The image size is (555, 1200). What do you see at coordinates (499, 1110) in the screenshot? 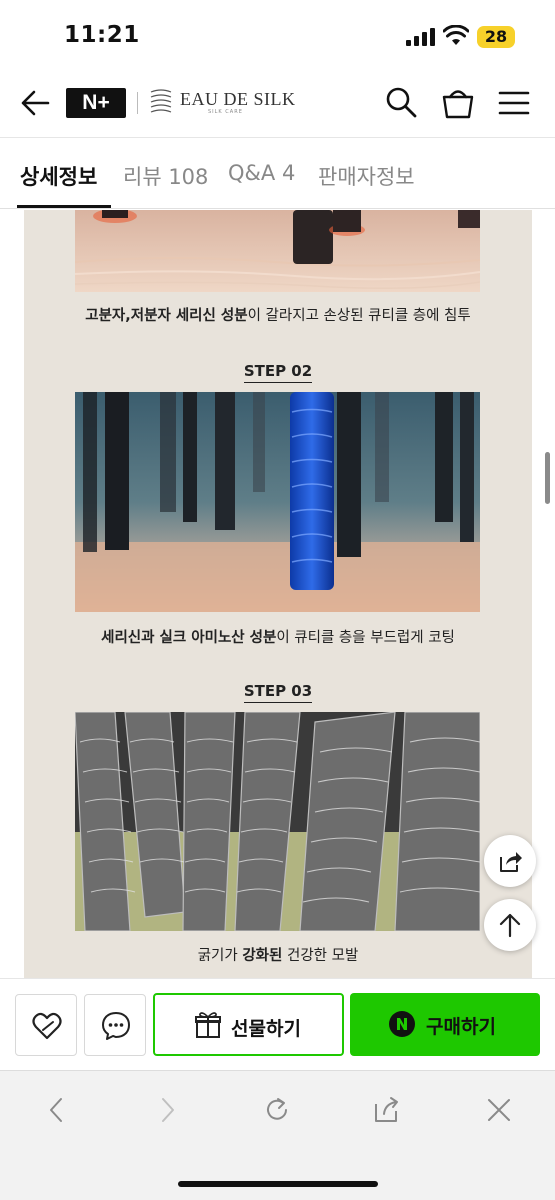
I see `browser-close-icon` at bounding box center [499, 1110].